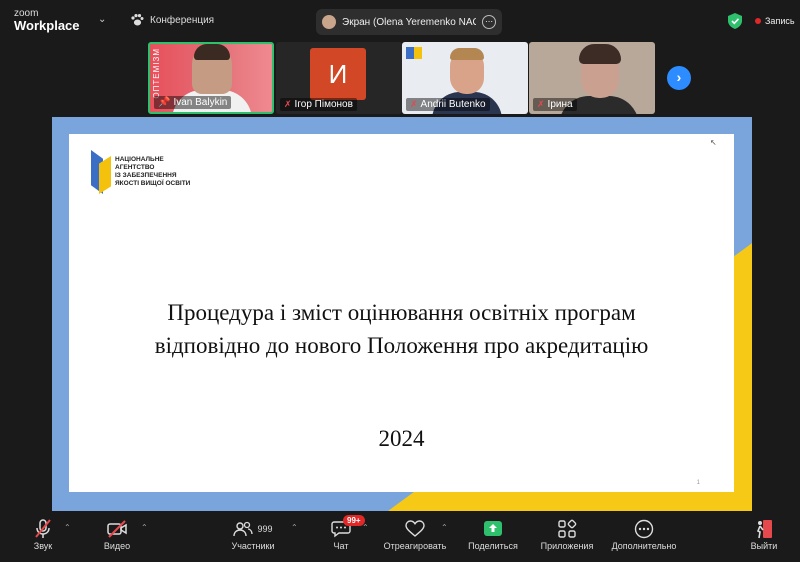  I want to click on zoom-logo: zoom Workplace, so click(47, 20).